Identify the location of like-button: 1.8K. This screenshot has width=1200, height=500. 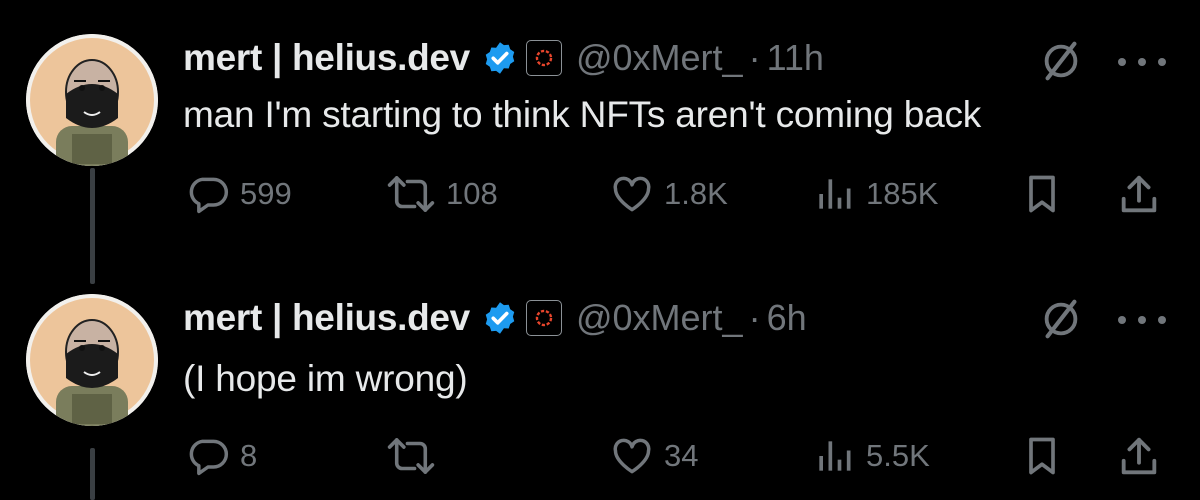
(669, 194).